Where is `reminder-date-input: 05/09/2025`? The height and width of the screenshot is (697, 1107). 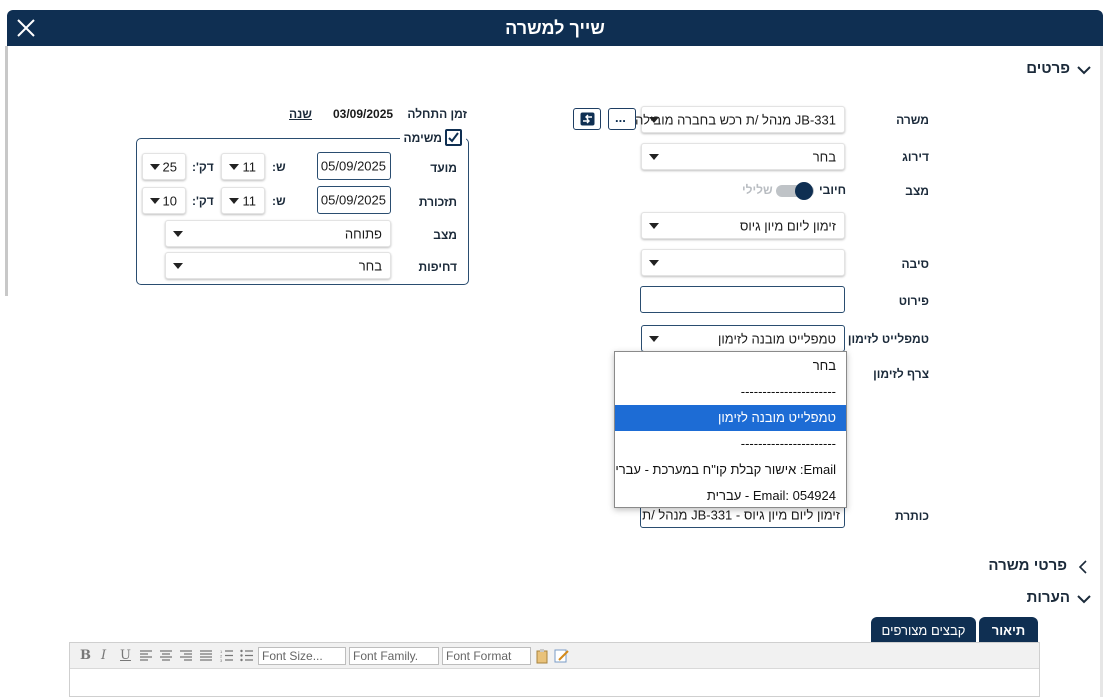 reminder-date-input: 05/09/2025 is located at coordinates (354, 200).